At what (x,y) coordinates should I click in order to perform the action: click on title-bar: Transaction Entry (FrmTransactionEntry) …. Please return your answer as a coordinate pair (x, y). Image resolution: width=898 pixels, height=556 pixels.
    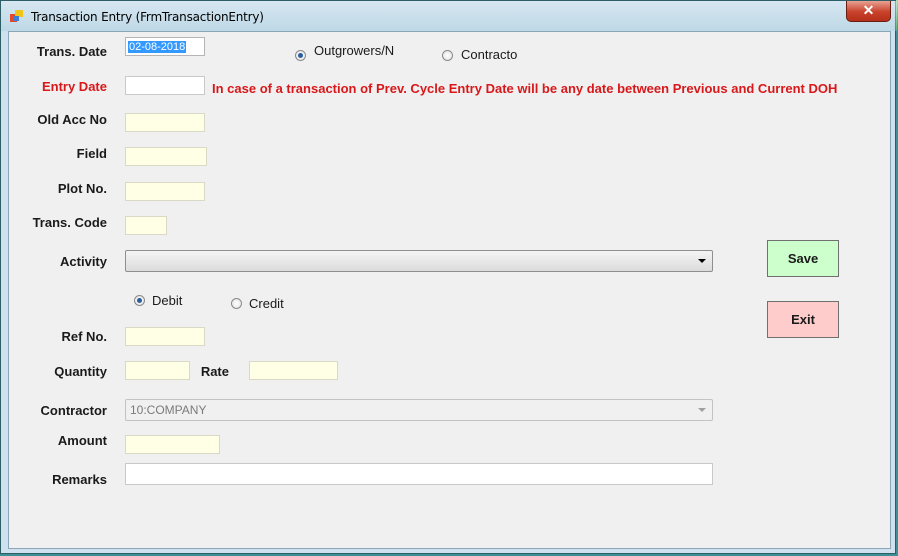
    Looking at the image, I should click on (449, 16).